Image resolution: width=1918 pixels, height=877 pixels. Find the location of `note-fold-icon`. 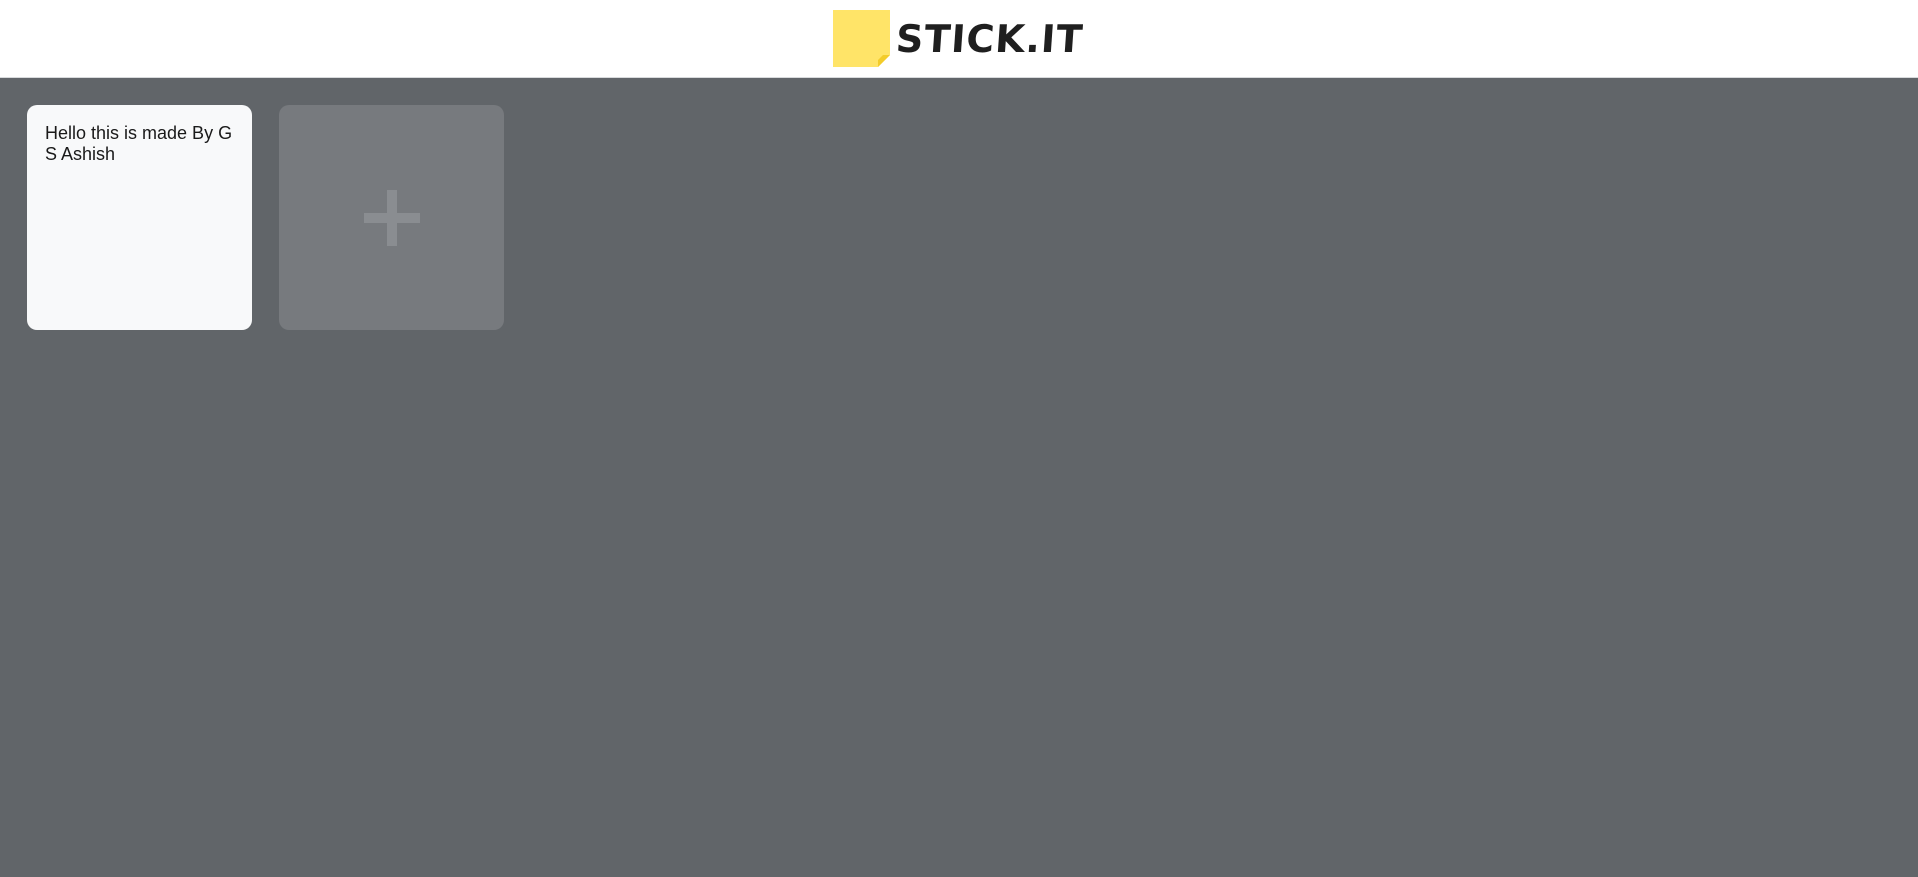

note-fold-icon is located at coordinates (883, 61).